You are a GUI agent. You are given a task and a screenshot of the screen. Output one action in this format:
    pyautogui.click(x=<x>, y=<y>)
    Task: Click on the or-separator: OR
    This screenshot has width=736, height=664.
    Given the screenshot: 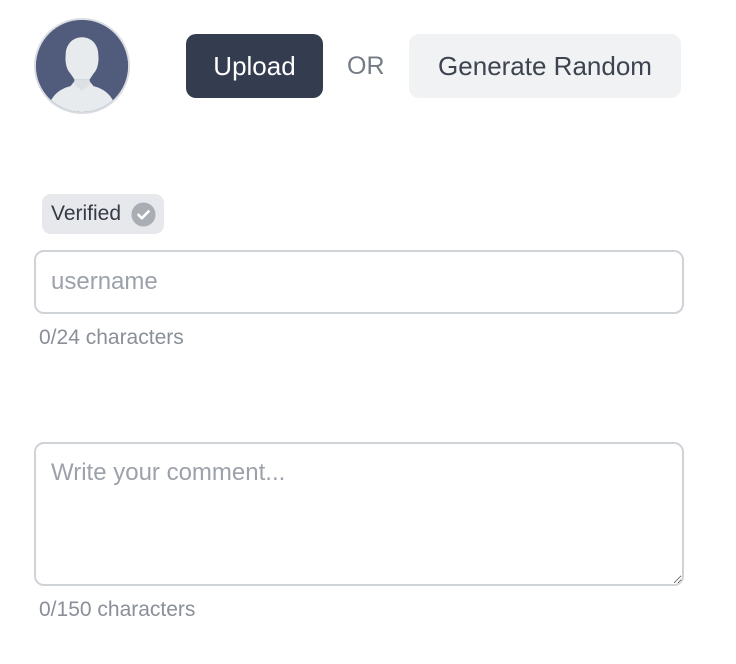 What is the action you would take?
    pyautogui.click(x=366, y=66)
    